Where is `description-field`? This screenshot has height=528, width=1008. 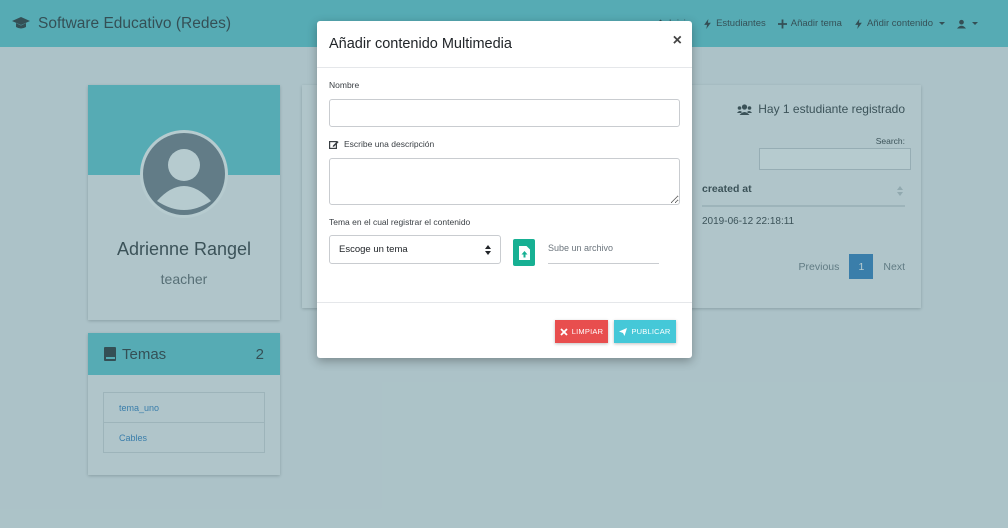
description-field is located at coordinates (504, 181).